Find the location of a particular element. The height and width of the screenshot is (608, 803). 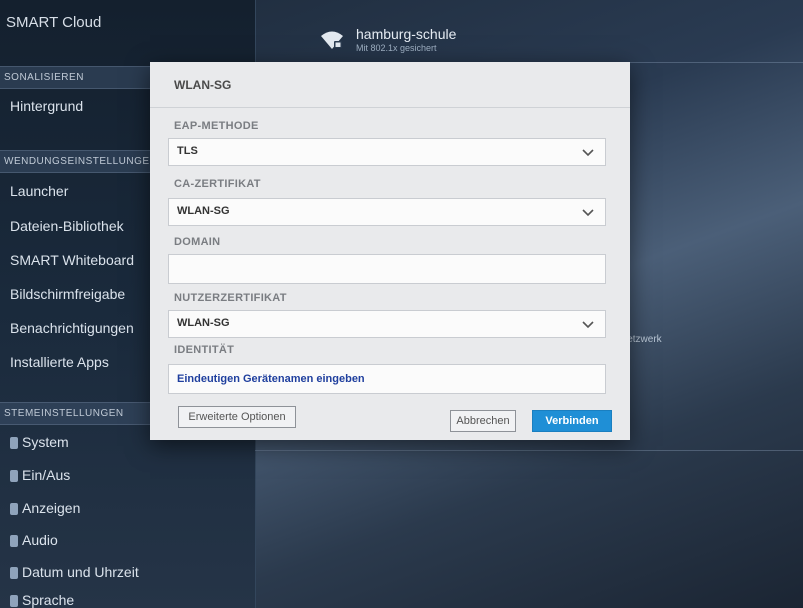

section-systemeinstellungen: STEMEINSTELLUNGEN is located at coordinates (79, 413).